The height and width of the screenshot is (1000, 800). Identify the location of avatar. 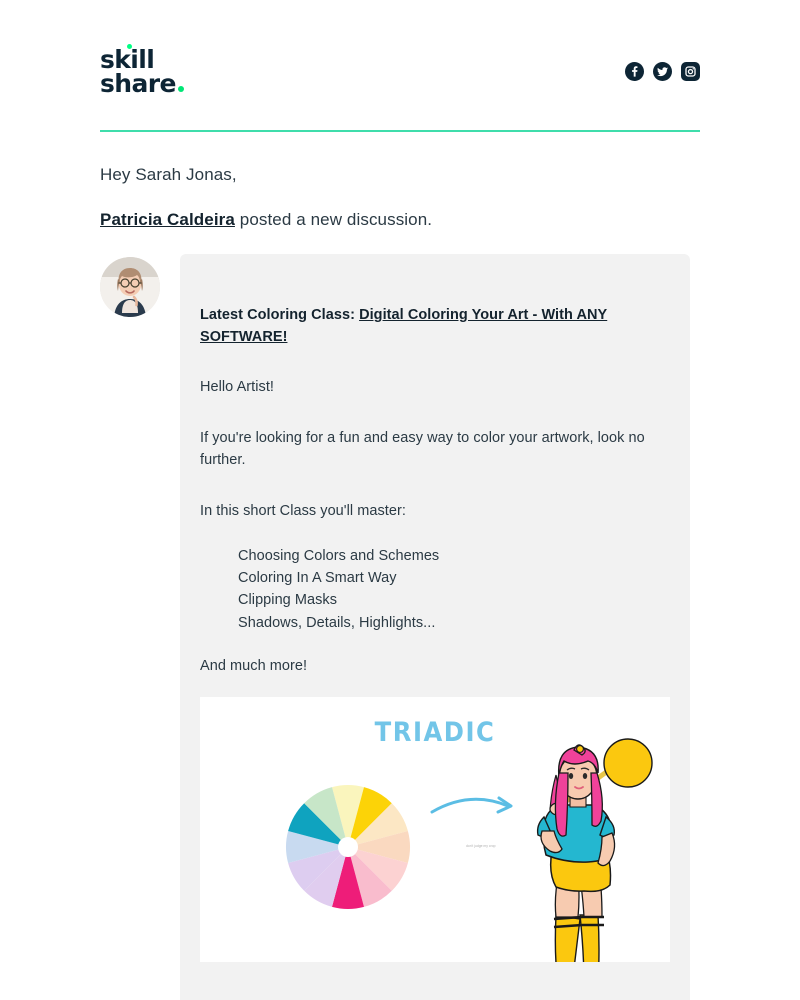
(130, 287).